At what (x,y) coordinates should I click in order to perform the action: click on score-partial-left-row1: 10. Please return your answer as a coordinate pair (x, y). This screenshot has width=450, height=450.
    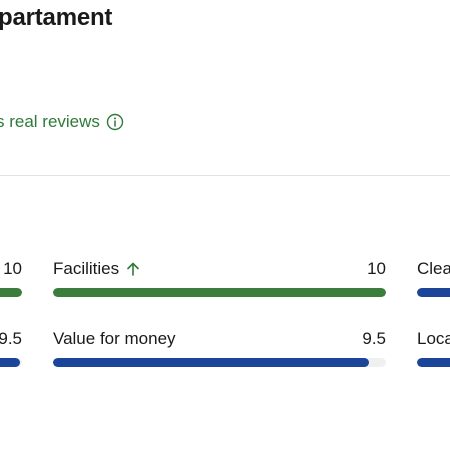
    Looking at the image, I should click on (11, 277).